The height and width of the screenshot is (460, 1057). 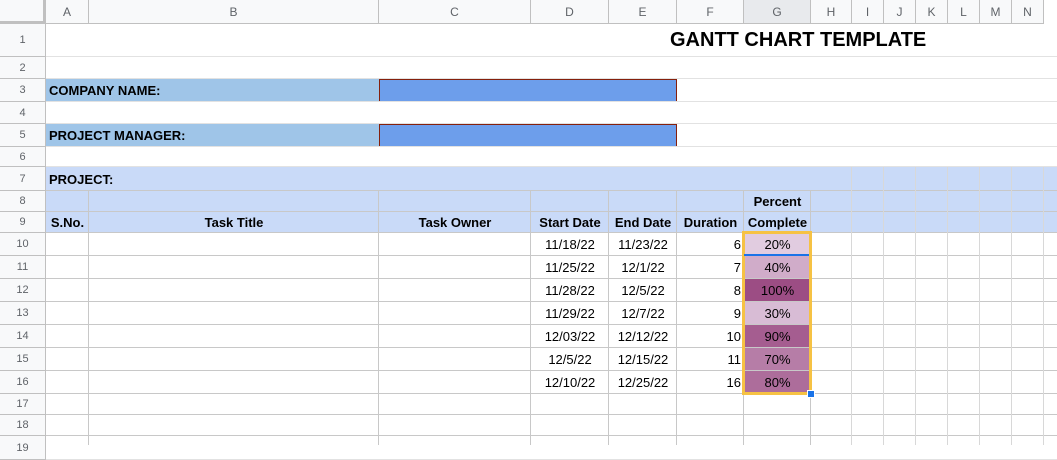 I want to click on end-date-cell: 12/25/22, so click(x=643, y=382).